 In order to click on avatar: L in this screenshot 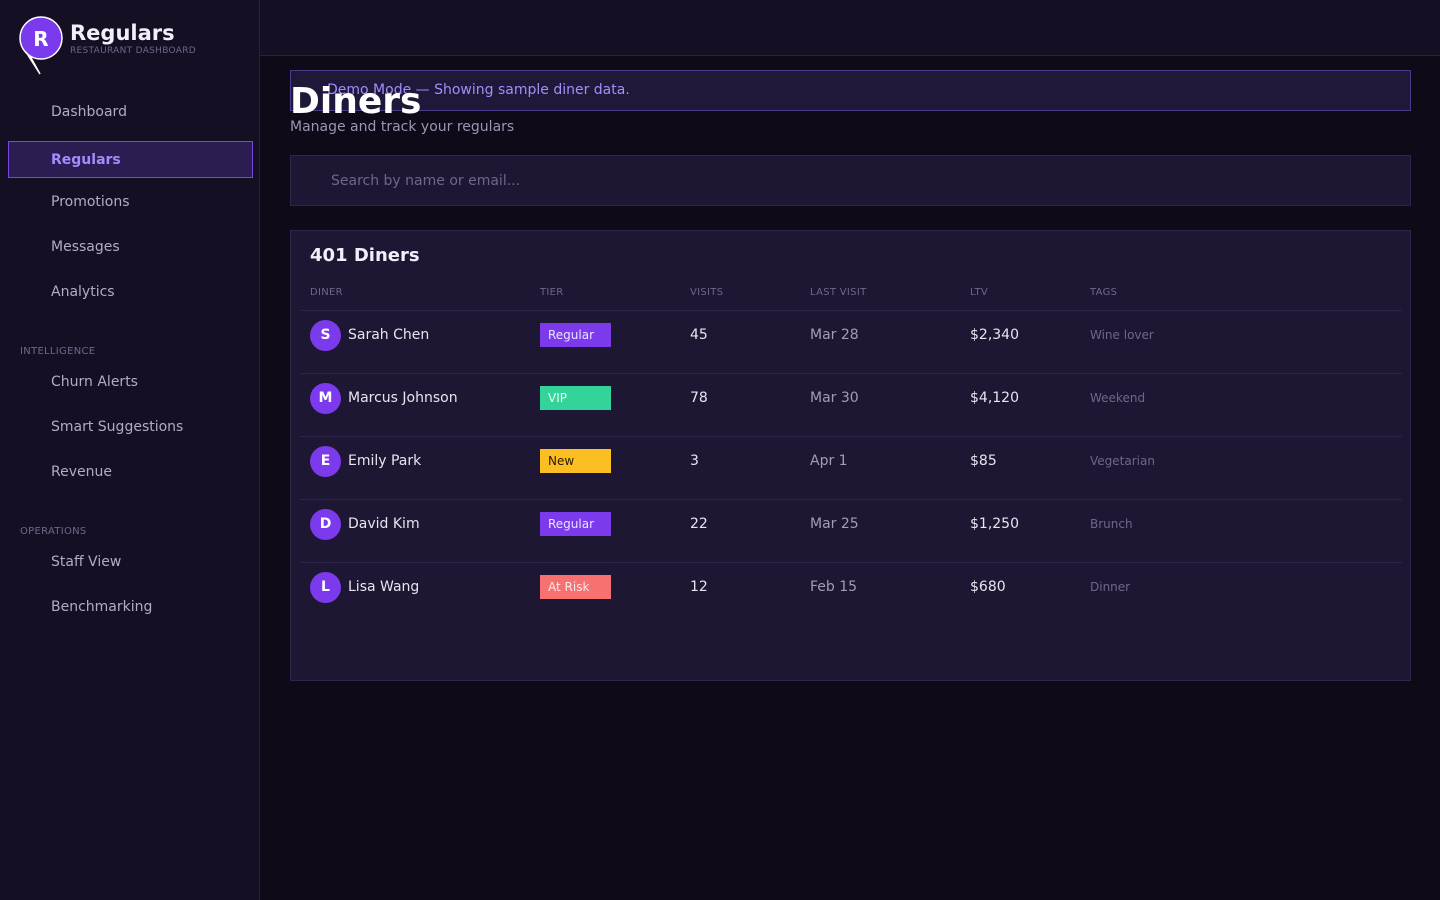, I will do `click(325, 587)`.